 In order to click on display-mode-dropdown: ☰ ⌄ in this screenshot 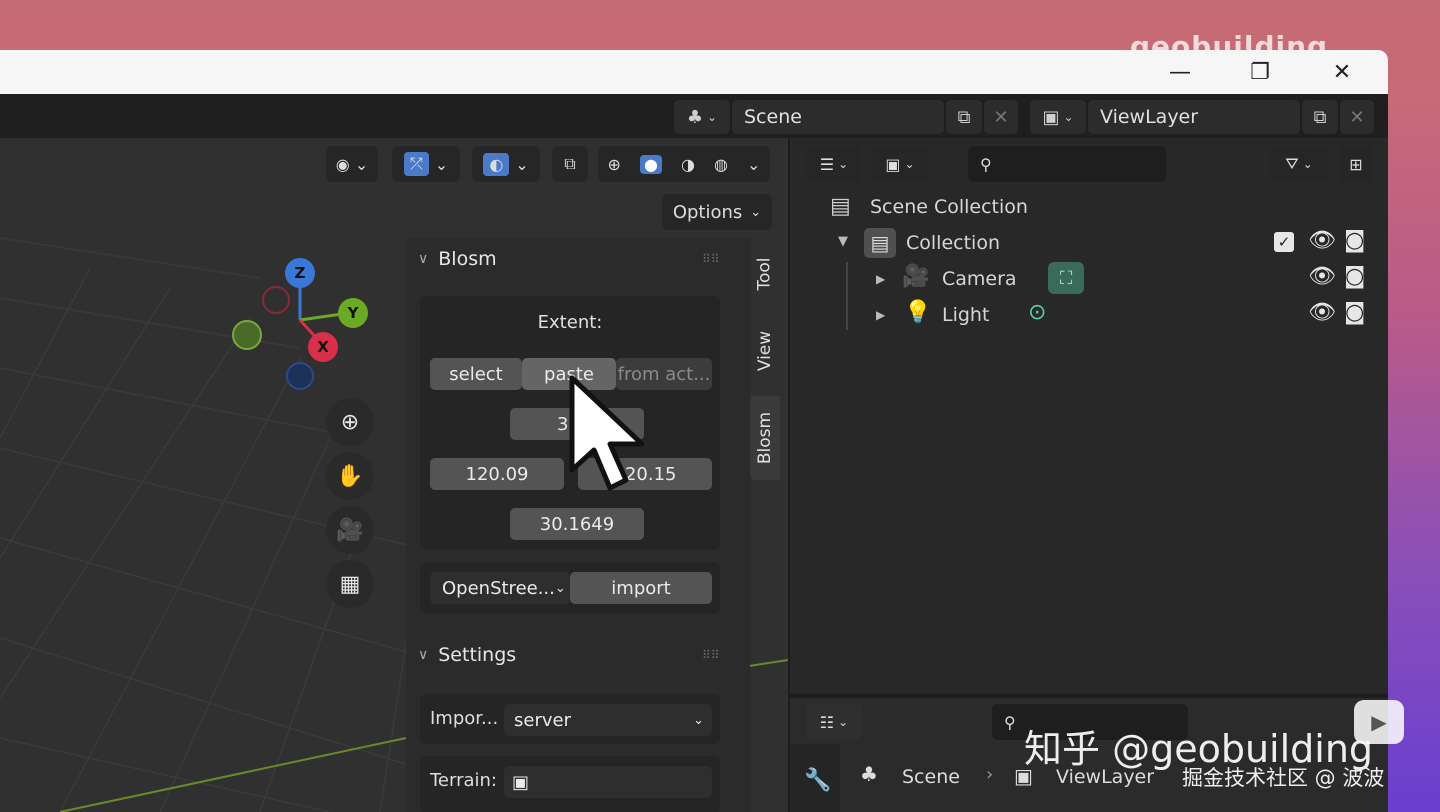, I will do `click(834, 164)`.